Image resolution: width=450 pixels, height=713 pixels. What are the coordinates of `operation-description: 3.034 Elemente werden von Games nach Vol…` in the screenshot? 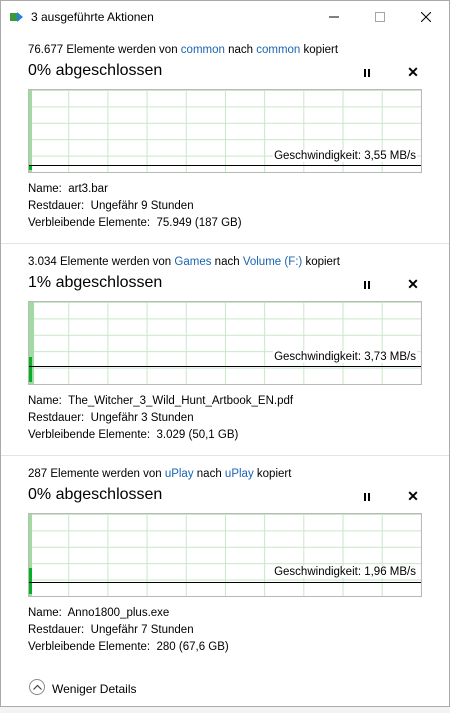 It's located at (184, 262).